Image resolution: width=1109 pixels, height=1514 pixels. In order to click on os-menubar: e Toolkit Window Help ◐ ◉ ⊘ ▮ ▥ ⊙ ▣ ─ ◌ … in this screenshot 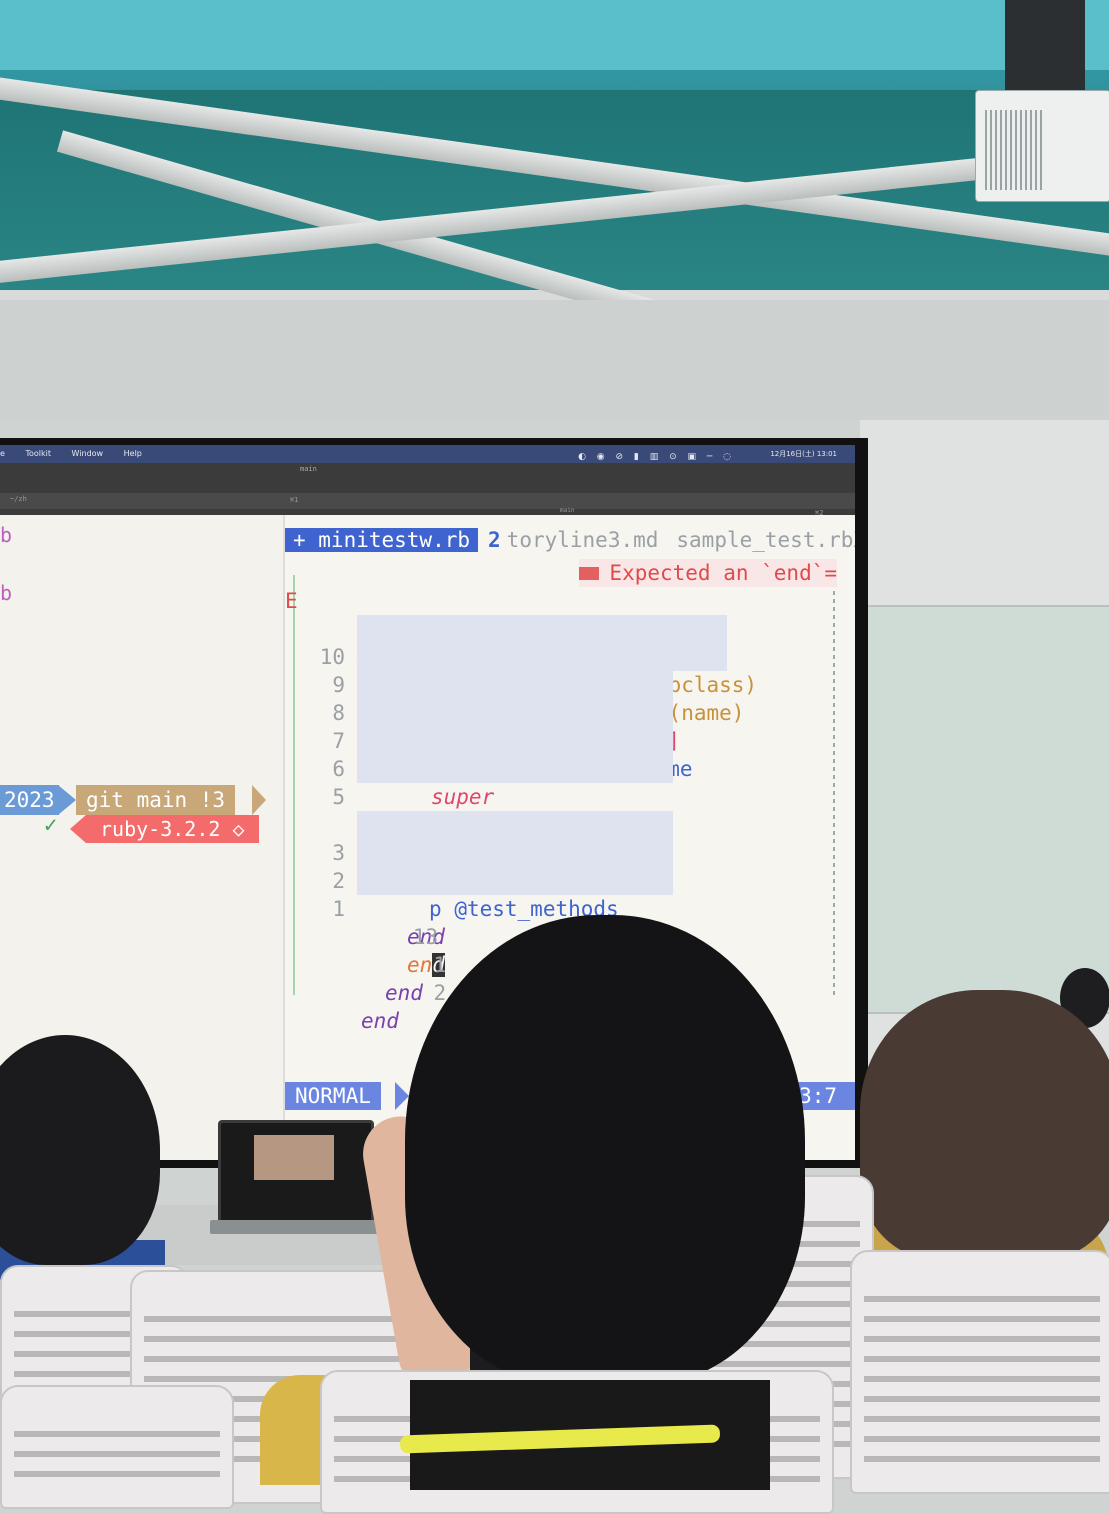, I will do `click(427, 454)`.